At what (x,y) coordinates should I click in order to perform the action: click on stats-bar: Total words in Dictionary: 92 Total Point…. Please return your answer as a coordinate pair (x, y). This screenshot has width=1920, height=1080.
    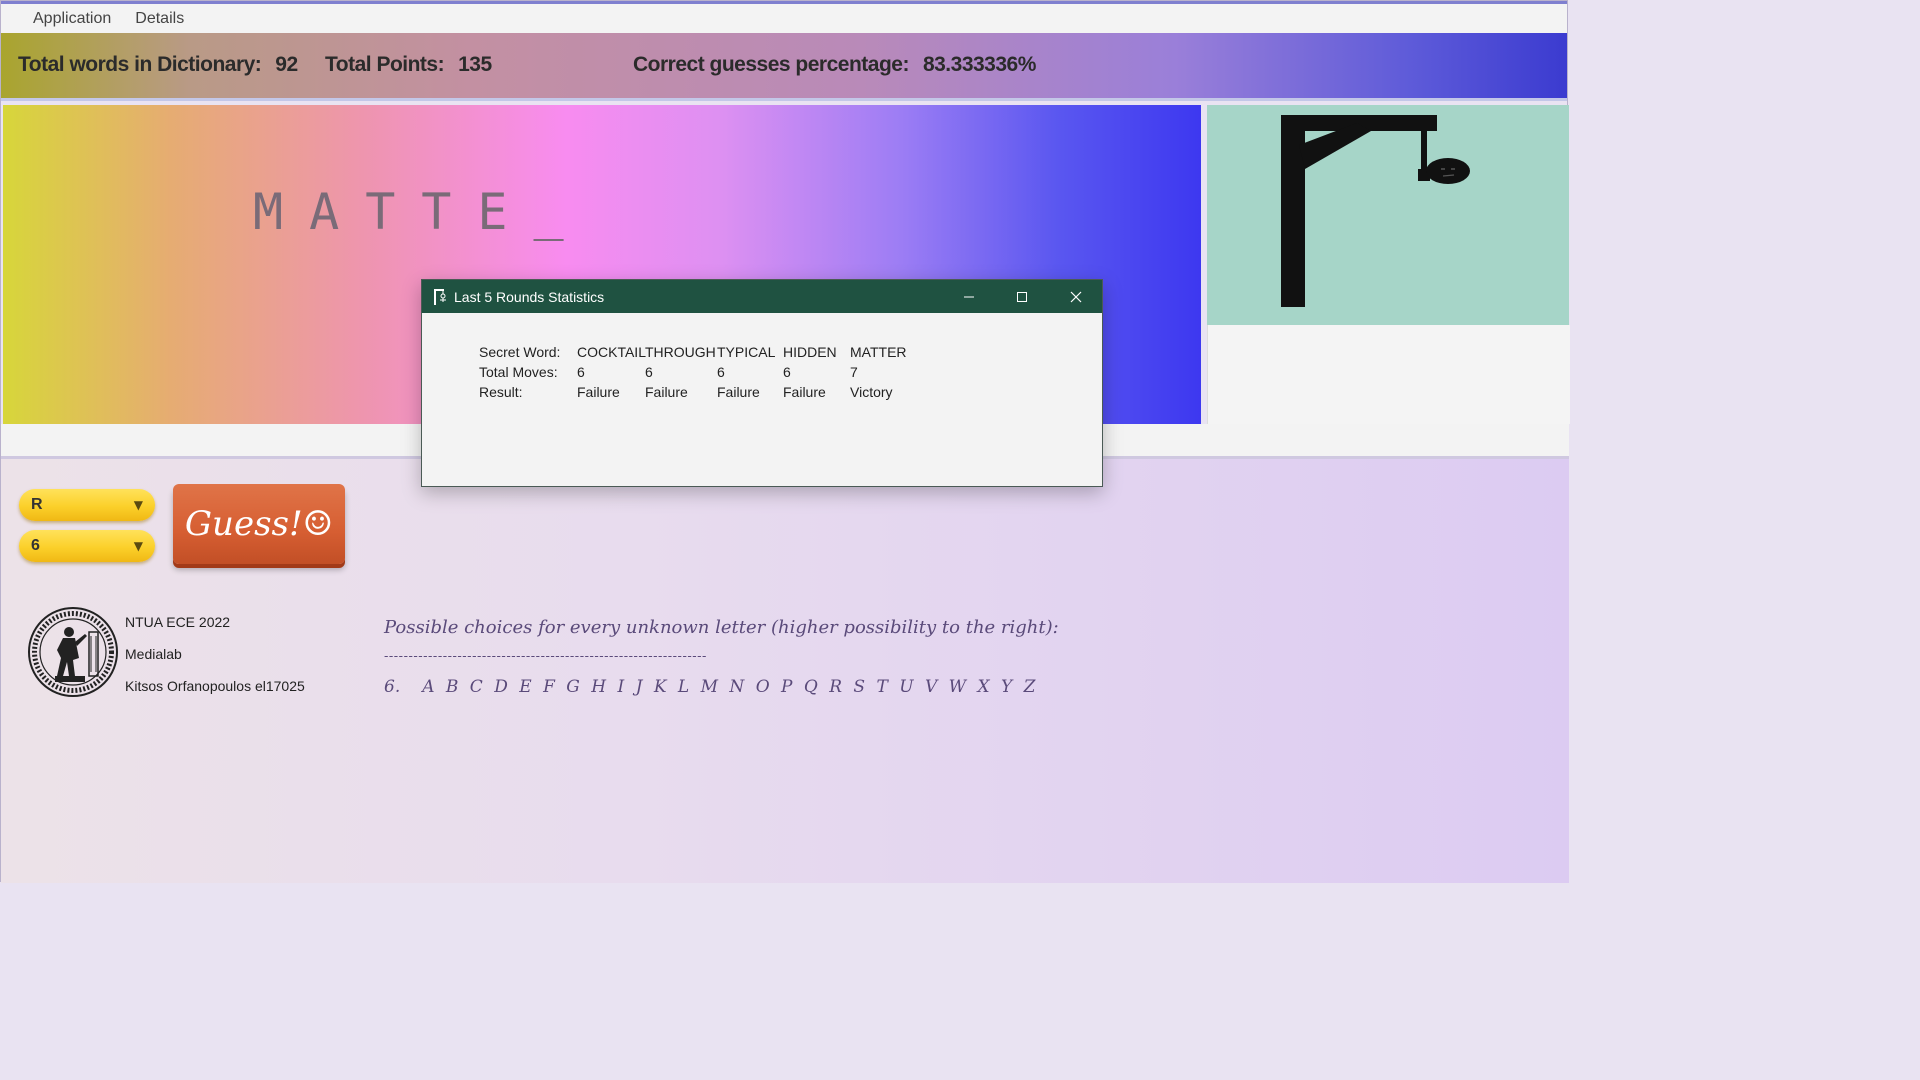
    Looking at the image, I should click on (784, 67).